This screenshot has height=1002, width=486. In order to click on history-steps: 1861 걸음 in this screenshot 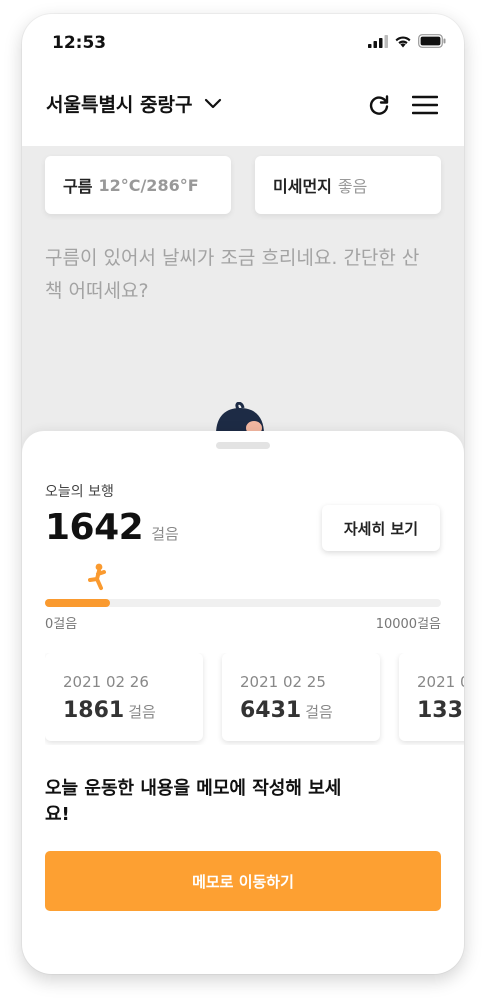, I will do `click(109, 710)`.